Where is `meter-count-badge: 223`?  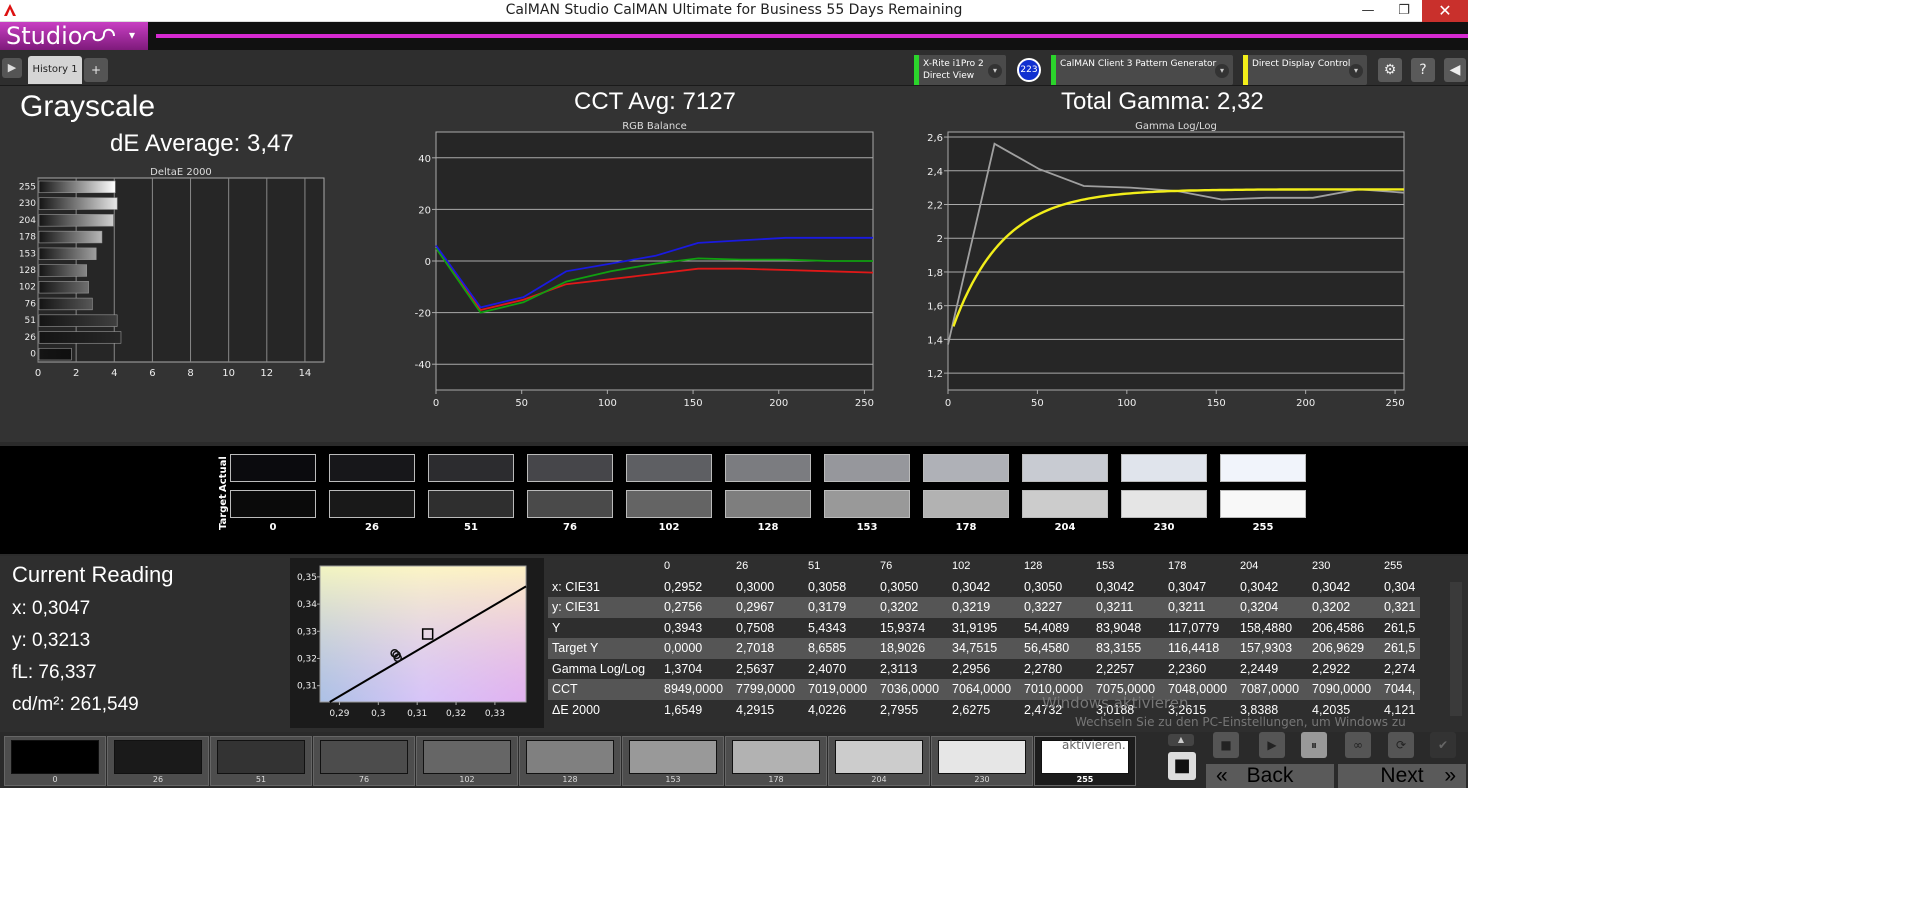
meter-count-badge: 223 is located at coordinates (1029, 70).